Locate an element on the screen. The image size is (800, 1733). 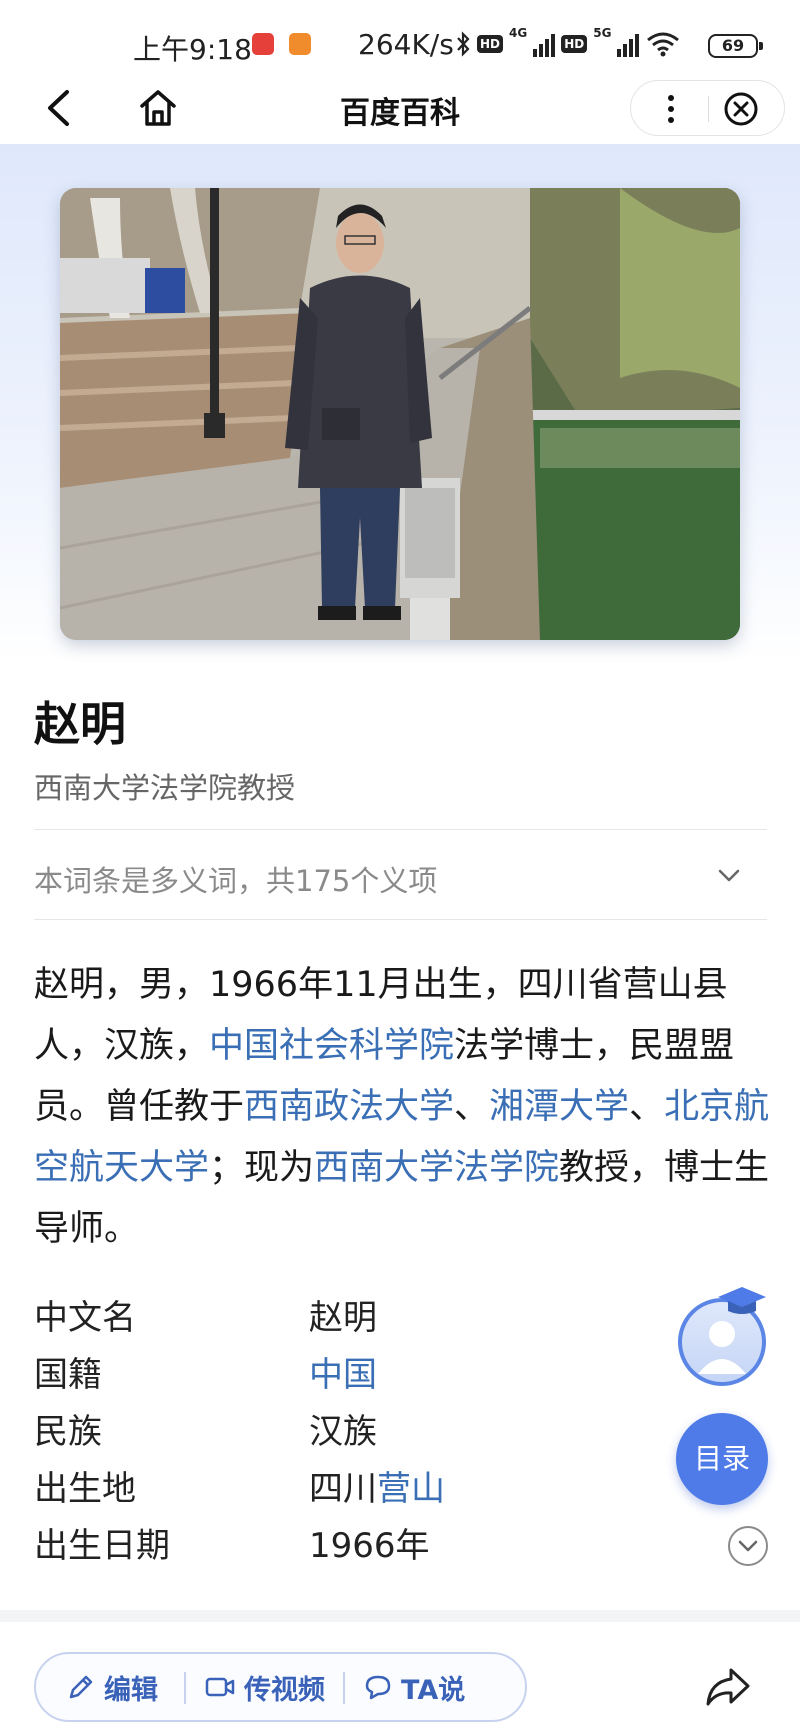
infobox-value-text: 1966年 is located at coordinates (369, 1546).